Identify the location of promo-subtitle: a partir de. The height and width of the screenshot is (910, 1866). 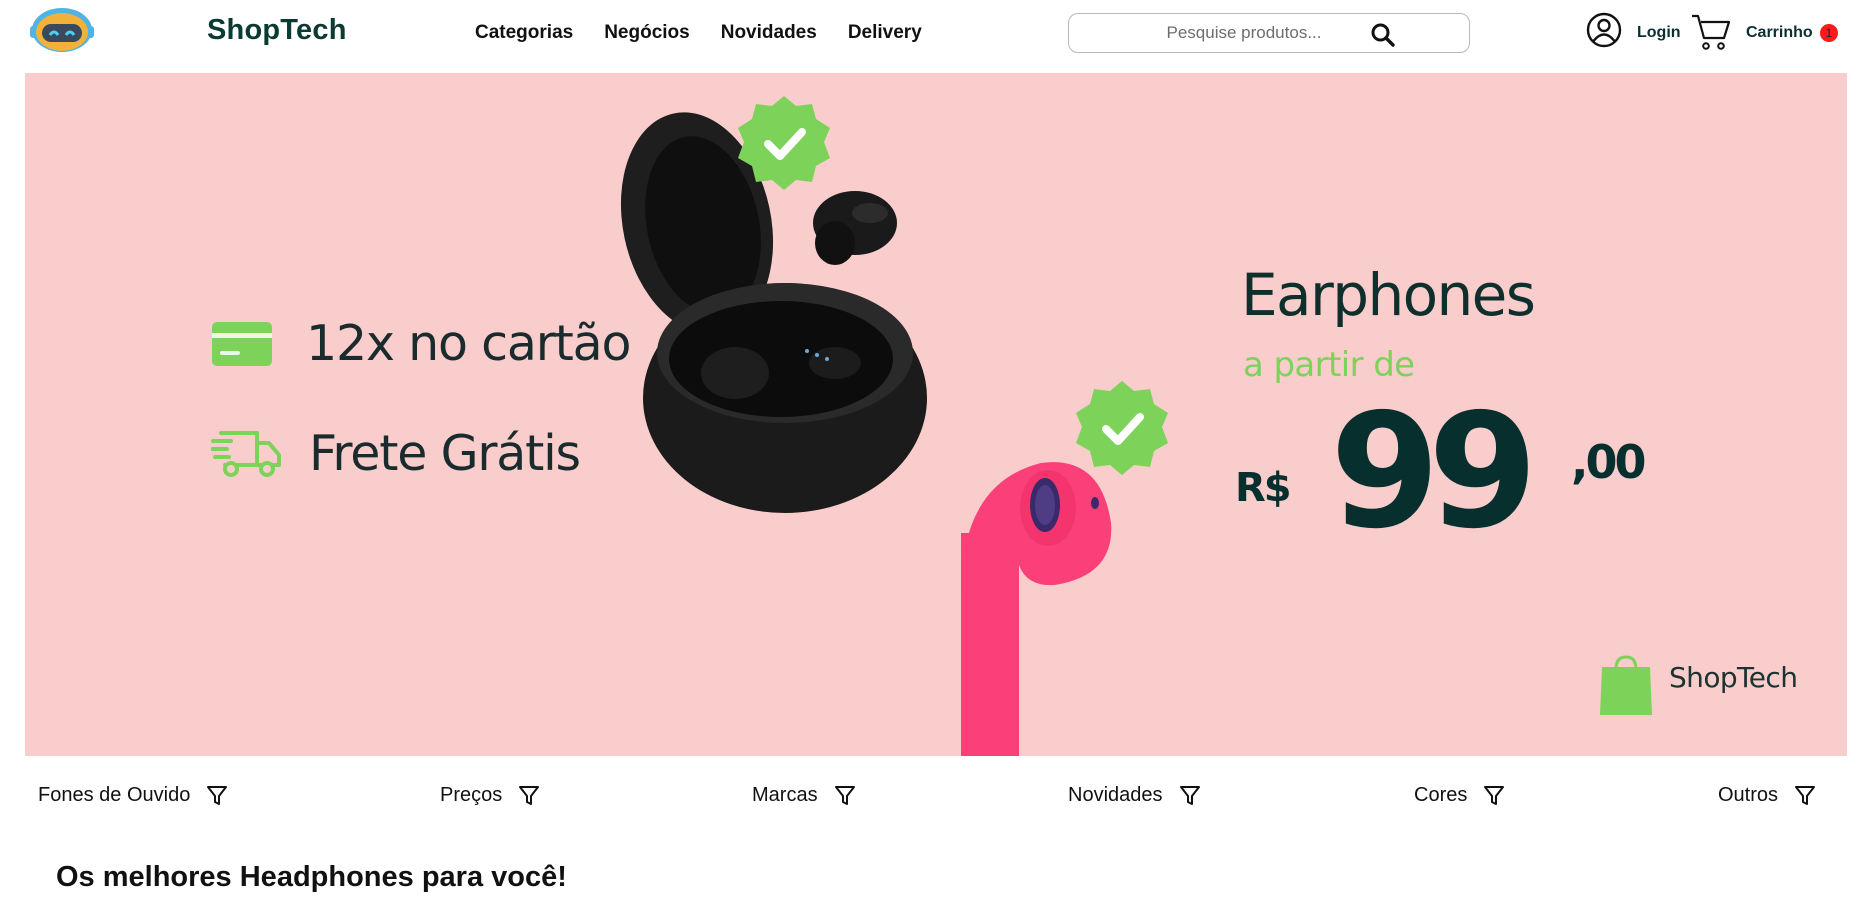
(1329, 365).